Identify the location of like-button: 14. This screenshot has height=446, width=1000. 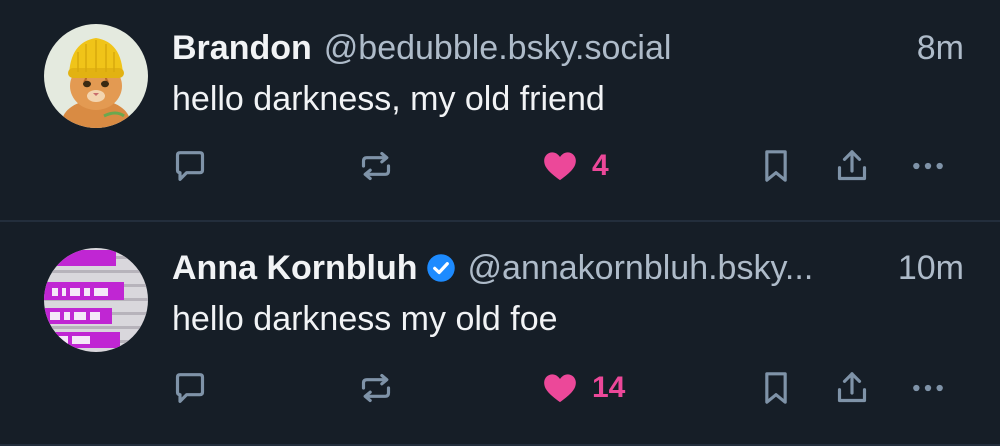
(582, 388).